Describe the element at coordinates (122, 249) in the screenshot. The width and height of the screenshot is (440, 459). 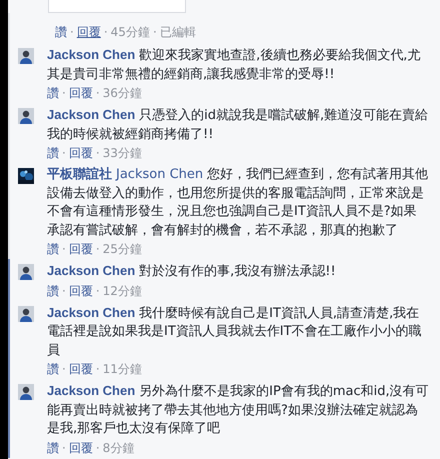
I see `timestamp: 25分鐘` at that location.